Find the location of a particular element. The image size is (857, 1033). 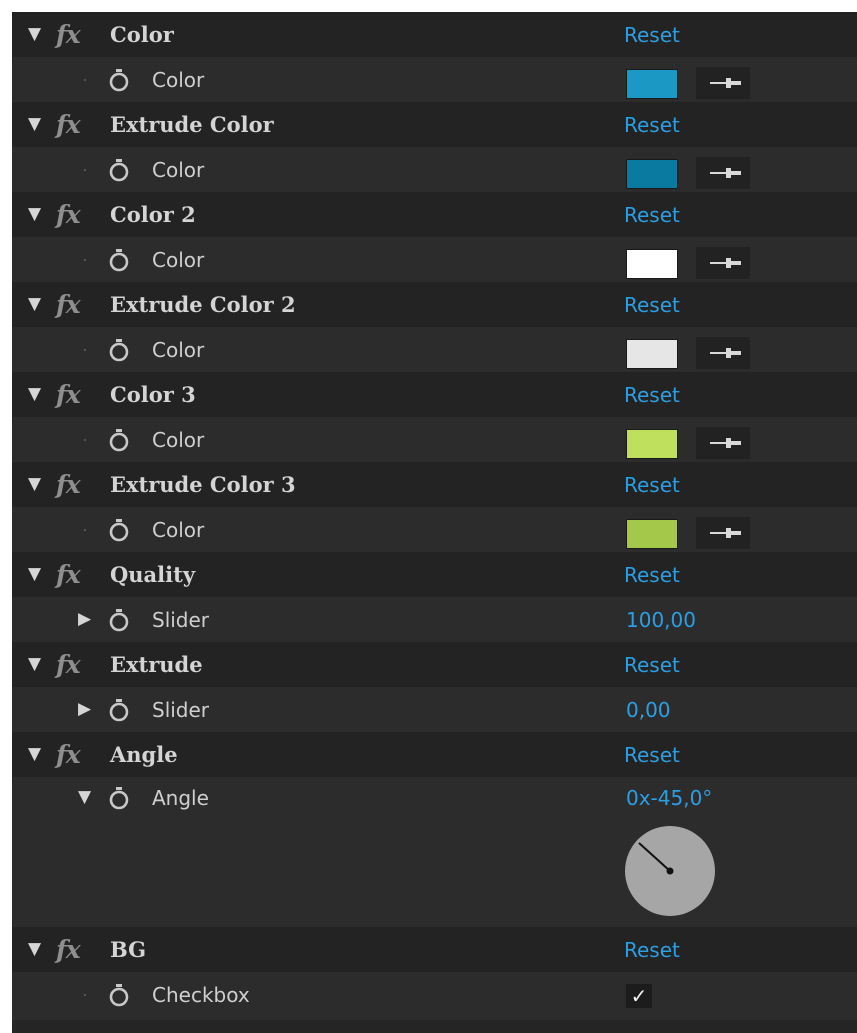

effect-row-extrude-color: ▼ fx Extrude Color Reset is located at coordinates (434, 124).